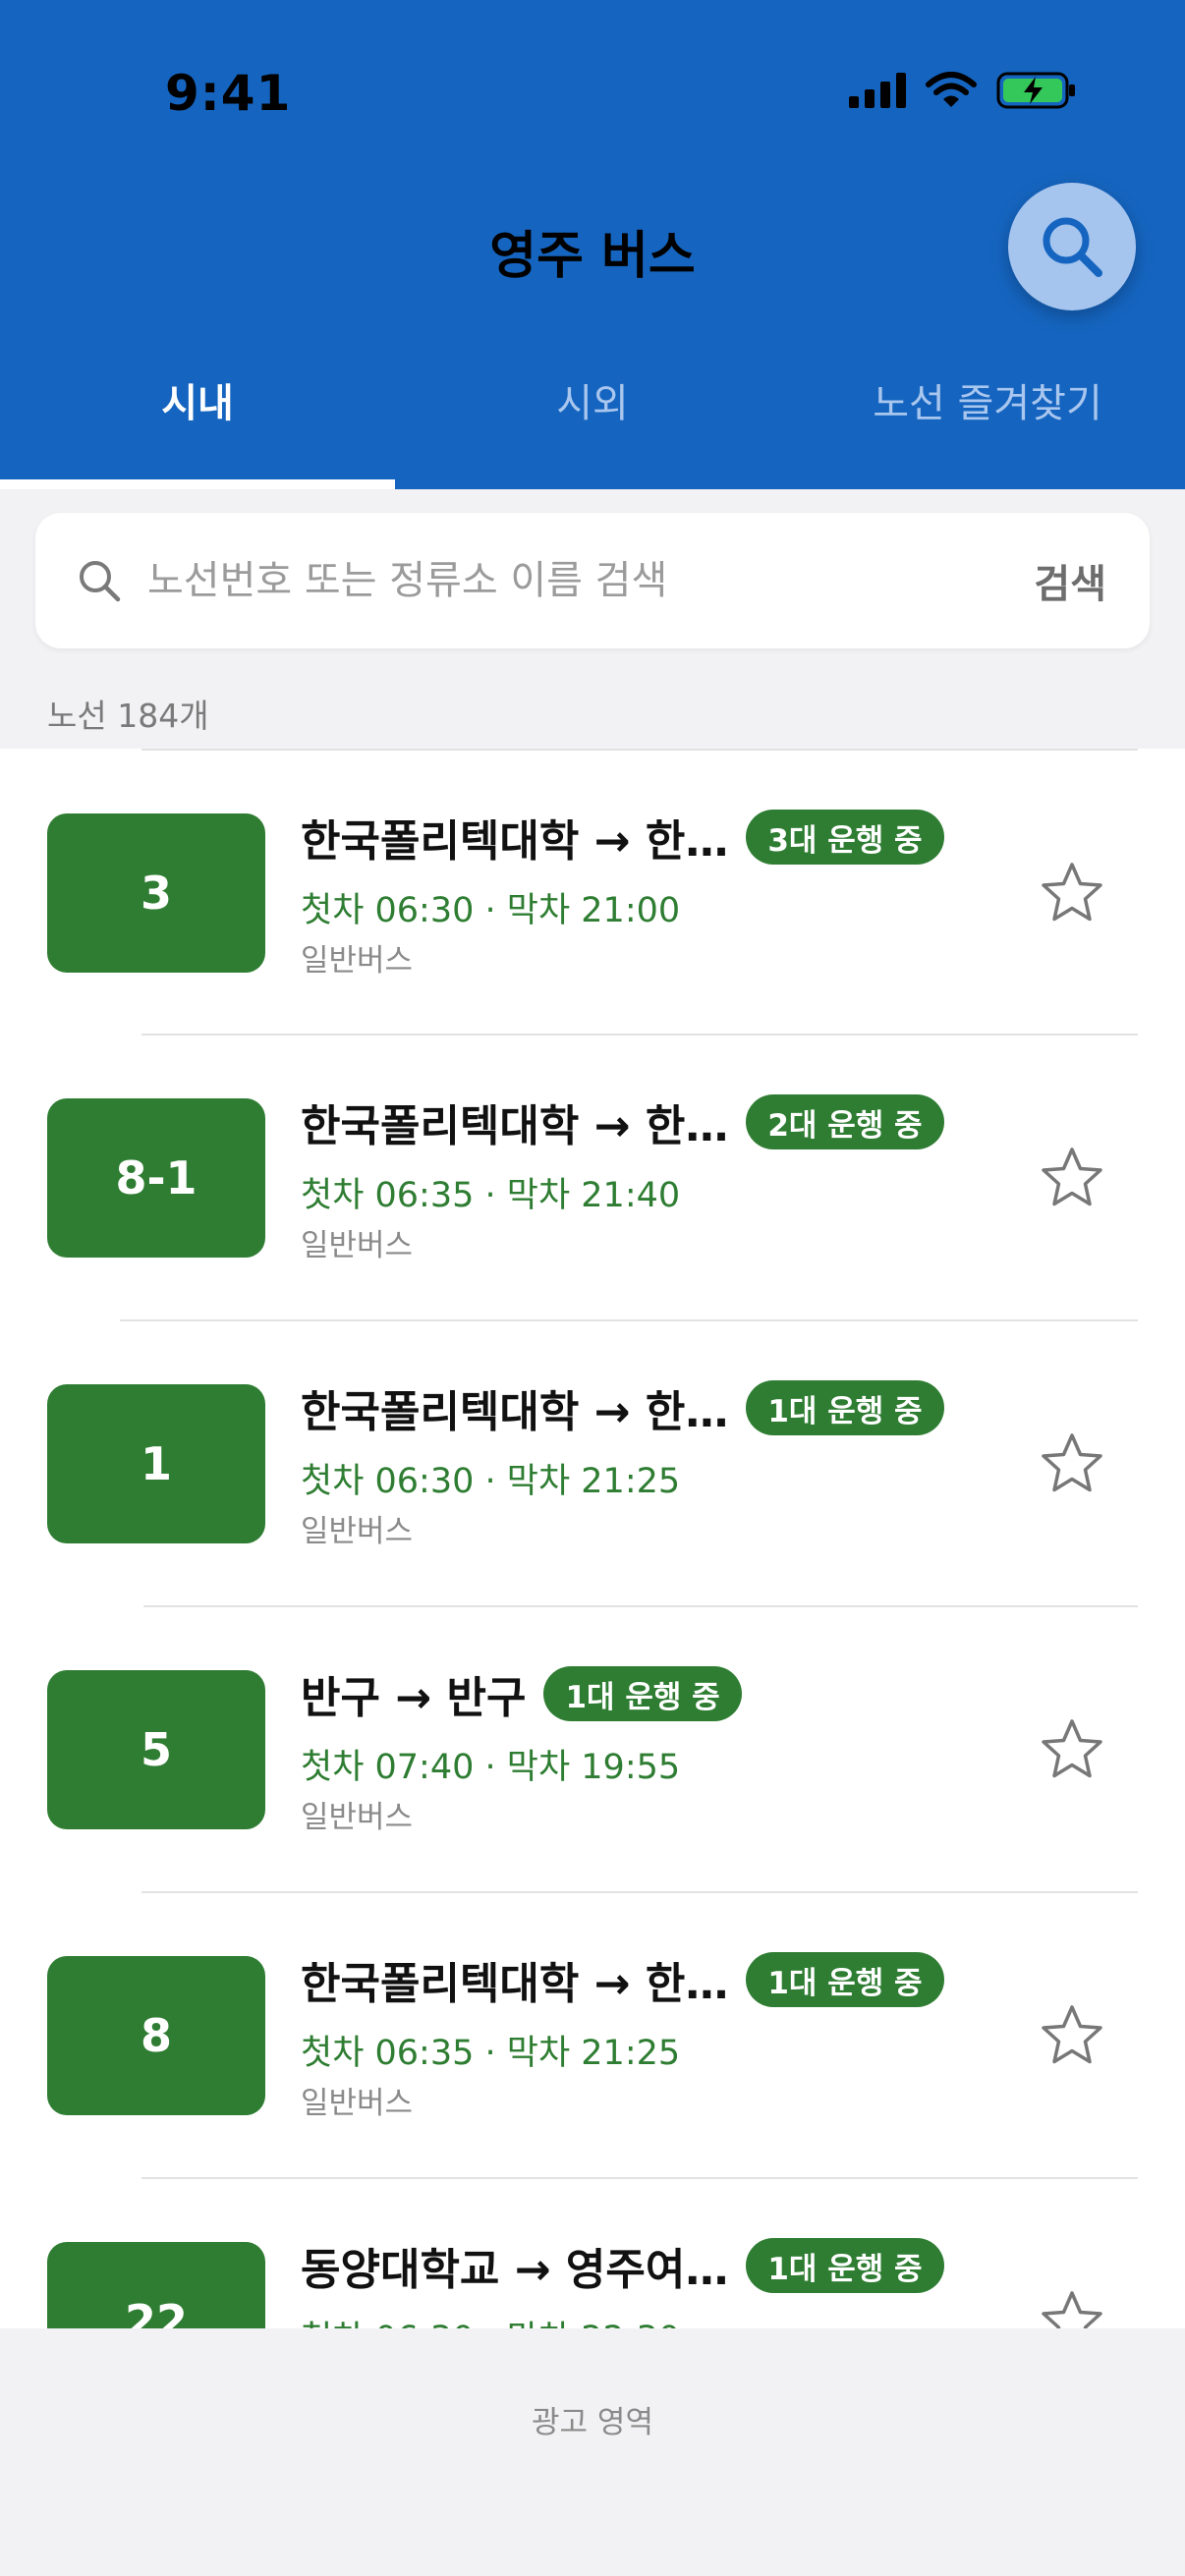 Image resolution: width=1185 pixels, height=2576 pixels. What do you see at coordinates (198, 399) in the screenshot?
I see `tab-city: 시내` at bounding box center [198, 399].